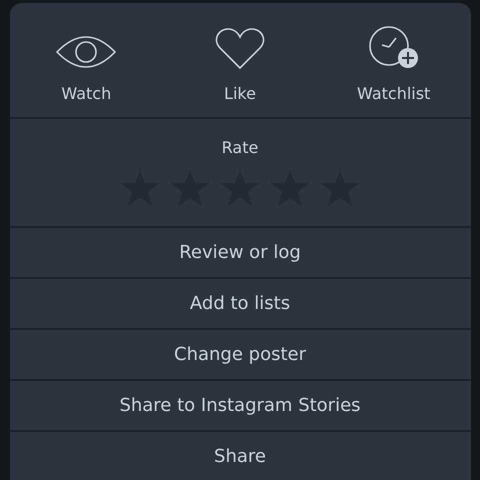 This screenshot has width=480, height=480. Describe the element at coordinates (240, 49) in the screenshot. I see `heart-icon` at that location.